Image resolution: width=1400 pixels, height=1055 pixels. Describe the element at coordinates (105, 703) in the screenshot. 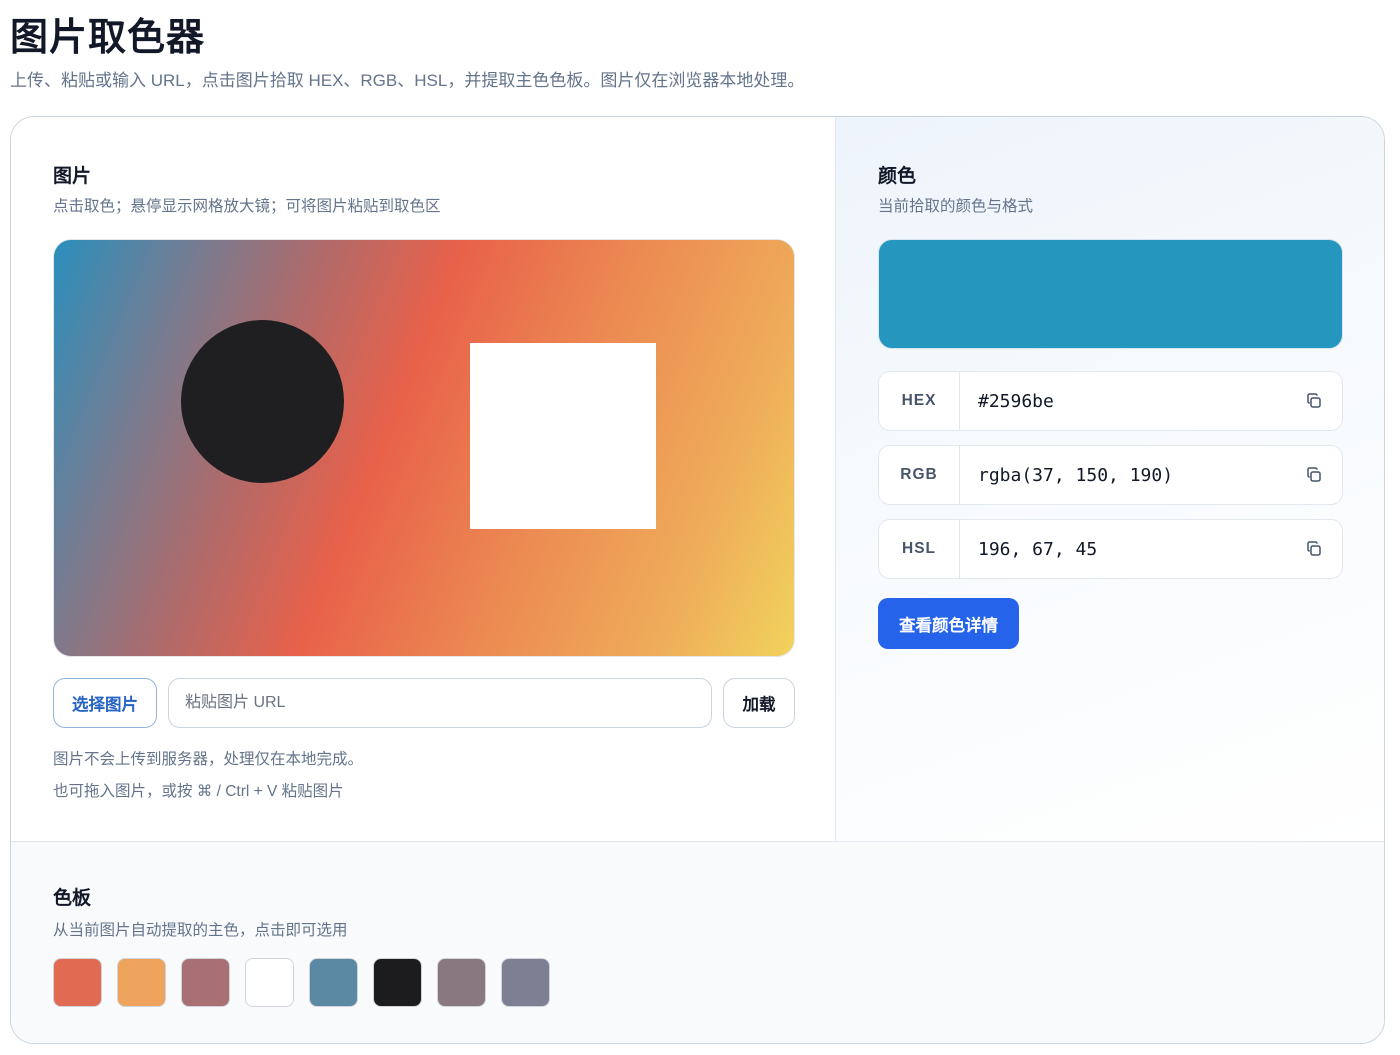

I see `select-image-button: 选择图片` at that location.